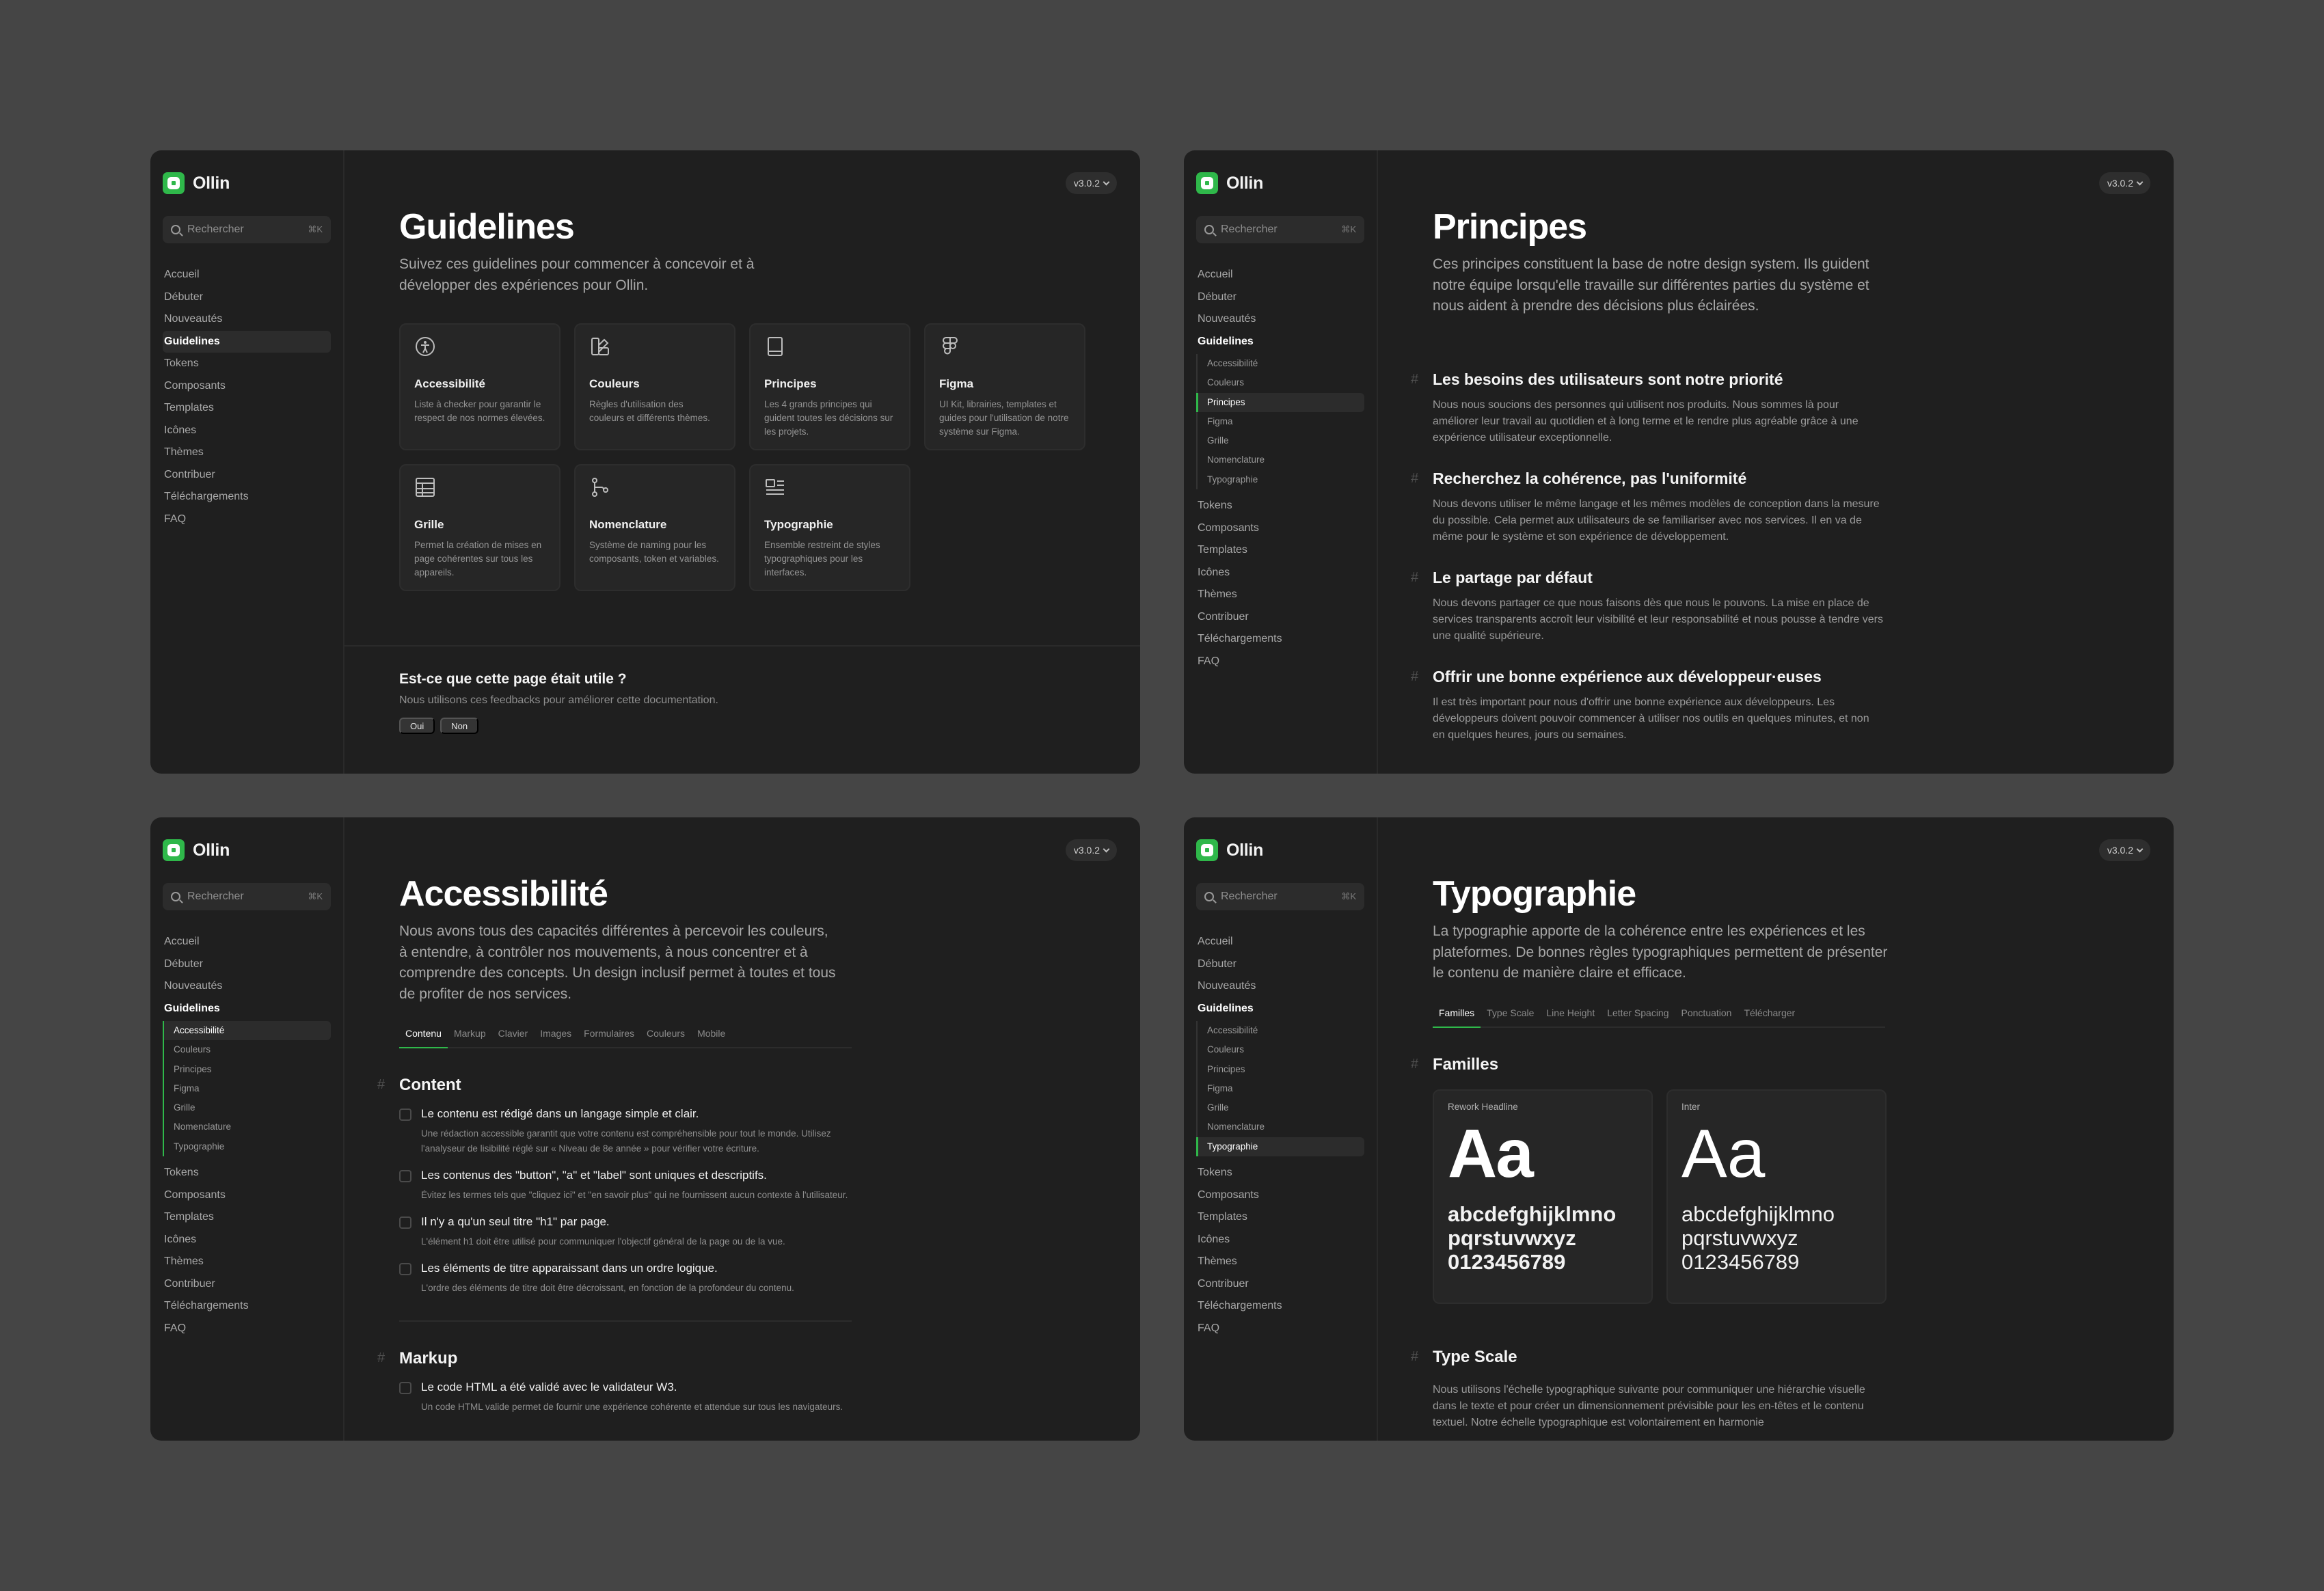 The width and height of the screenshot is (2324, 1591). What do you see at coordinates (459, 726) in the screenshot?
I see `feedback-no-button: Non` at bounding box center [459, 726].